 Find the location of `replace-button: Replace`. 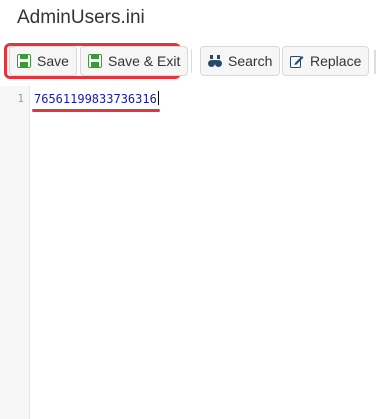

replace-button: Replace is located at coordinates (326, 61).